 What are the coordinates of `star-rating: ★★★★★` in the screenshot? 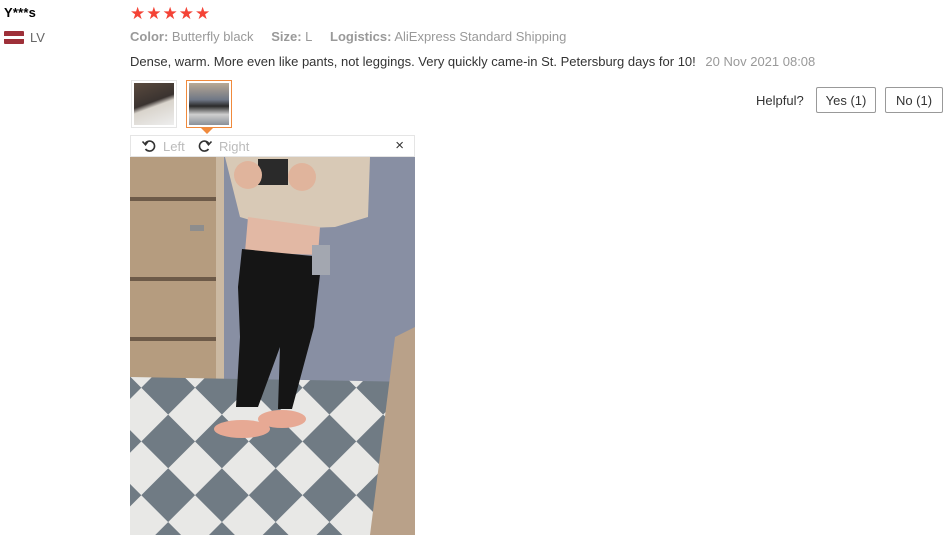 It's located at (171, 13).